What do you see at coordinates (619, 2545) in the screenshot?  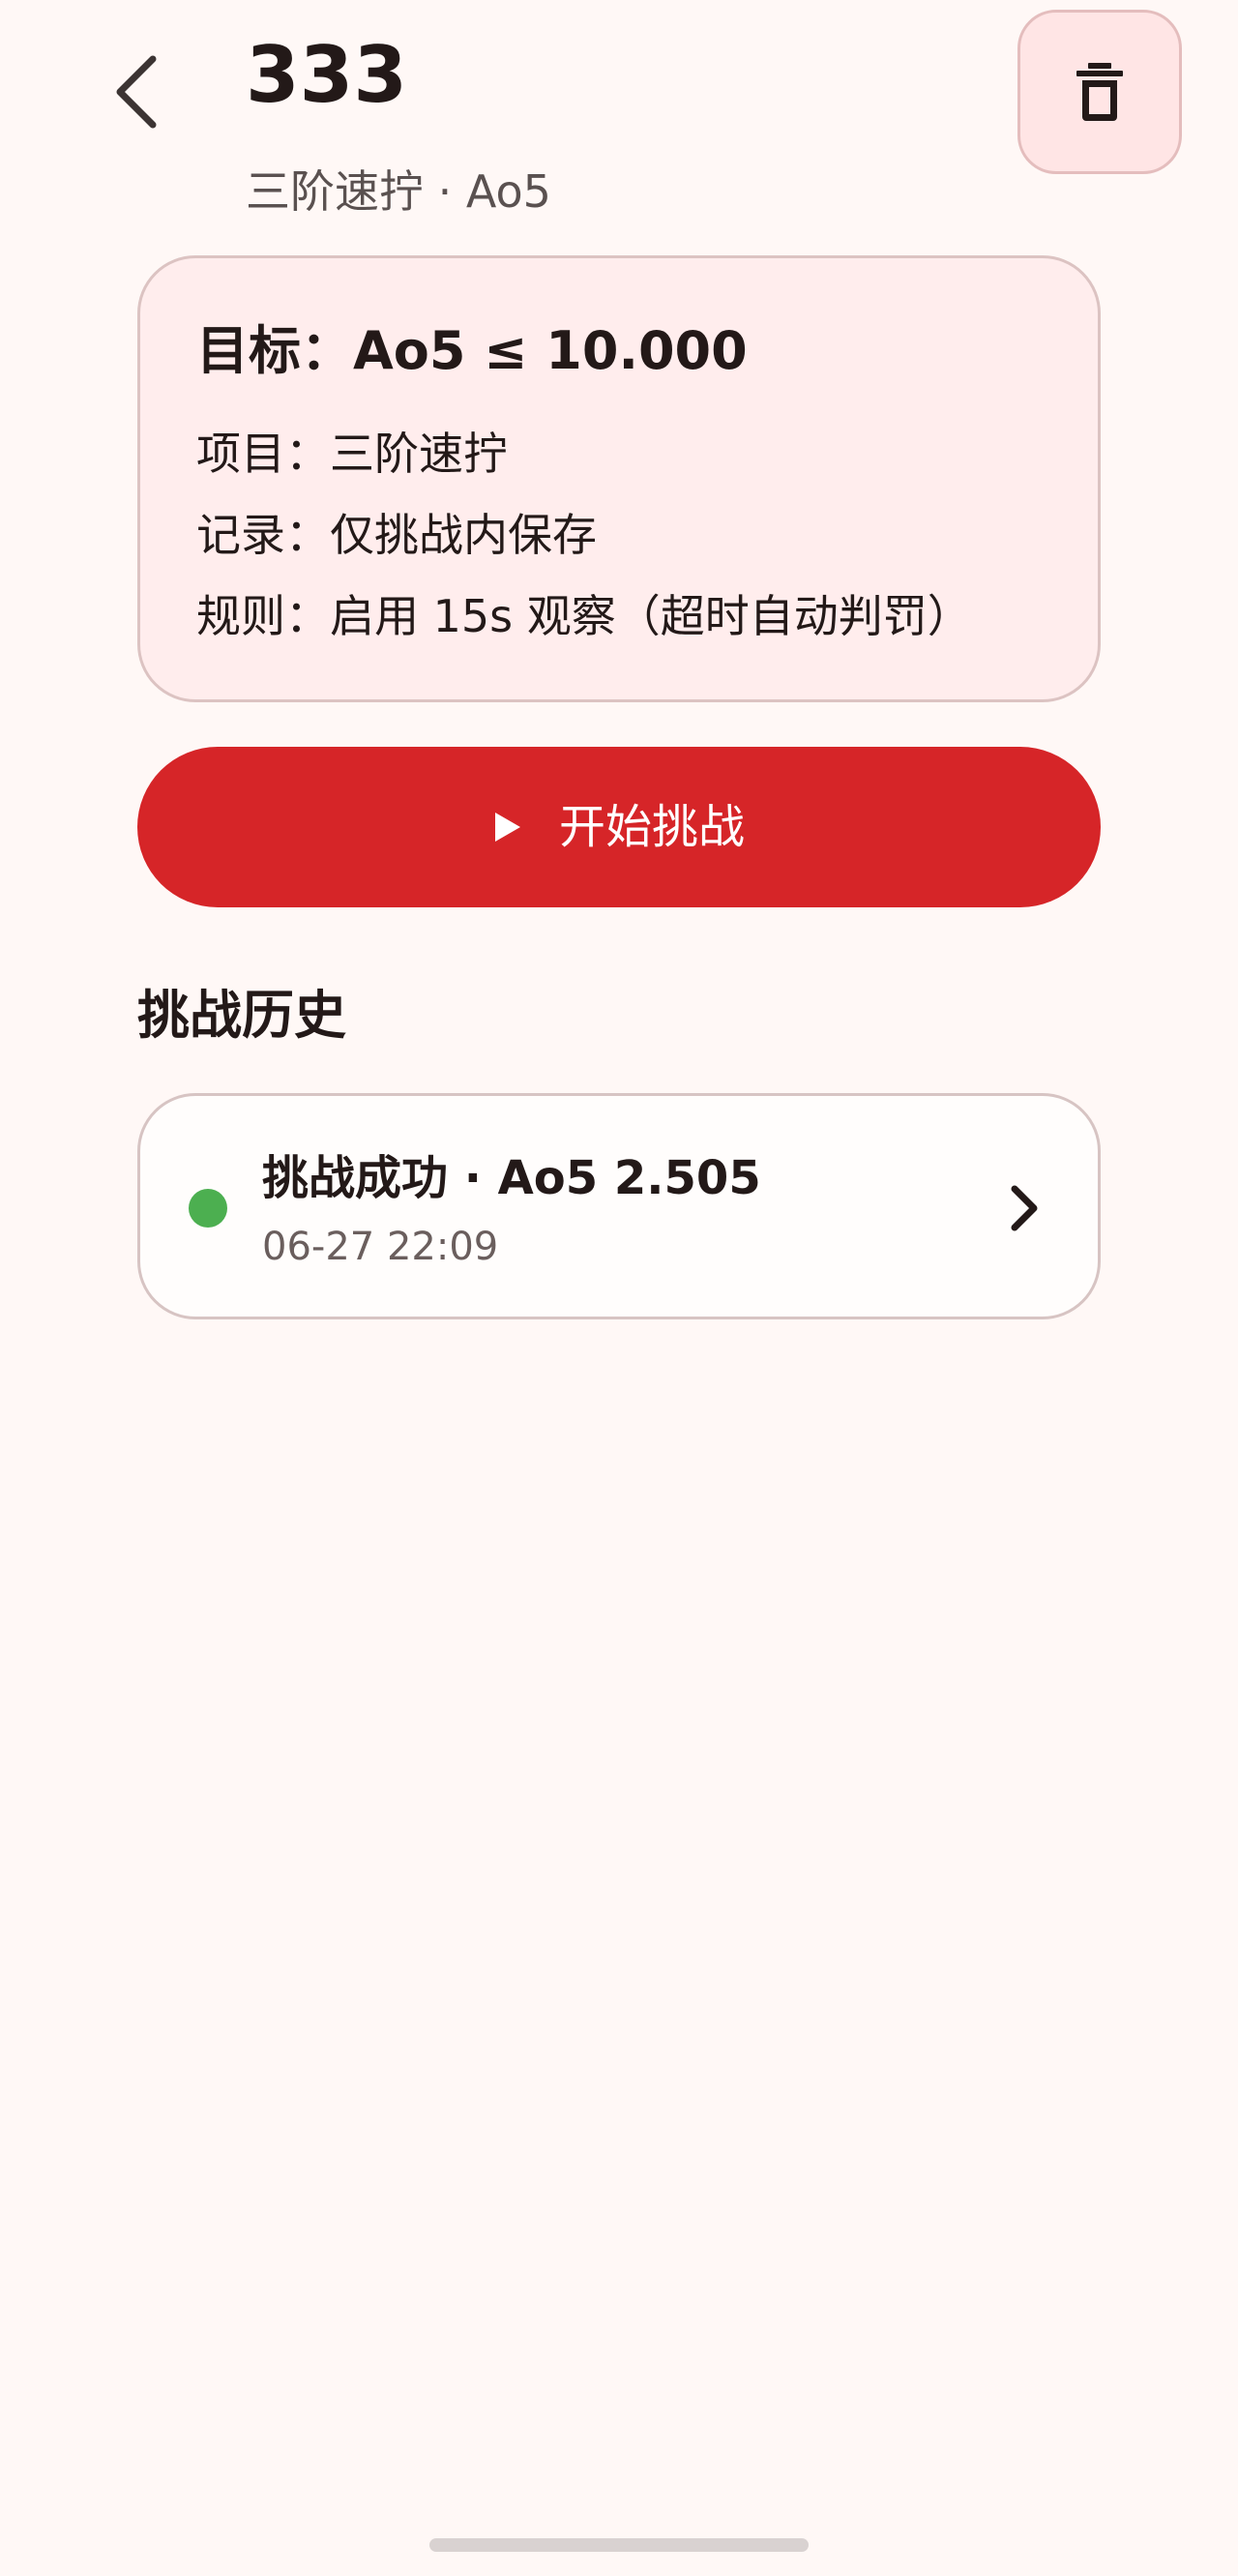 I see `gesture-navigation-bar` at bounding box center [619, 2545].